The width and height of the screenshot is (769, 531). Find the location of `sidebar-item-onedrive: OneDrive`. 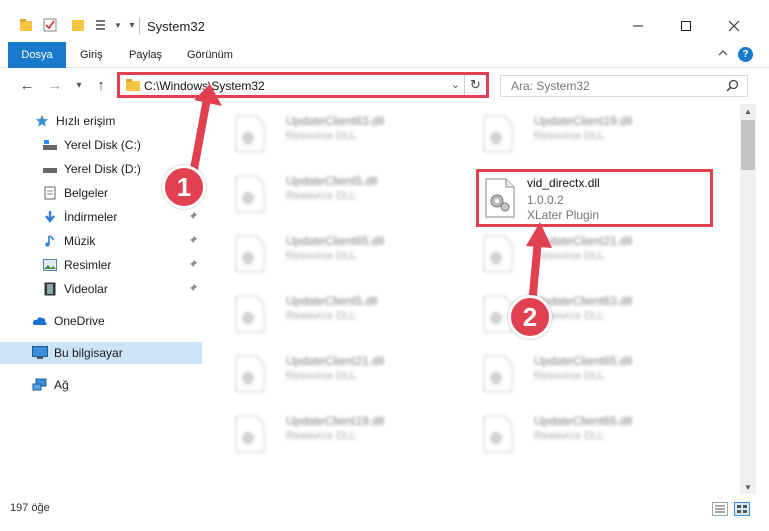

sidebar-item-onedrive: OneDrive is located at coordinates (101, 321).